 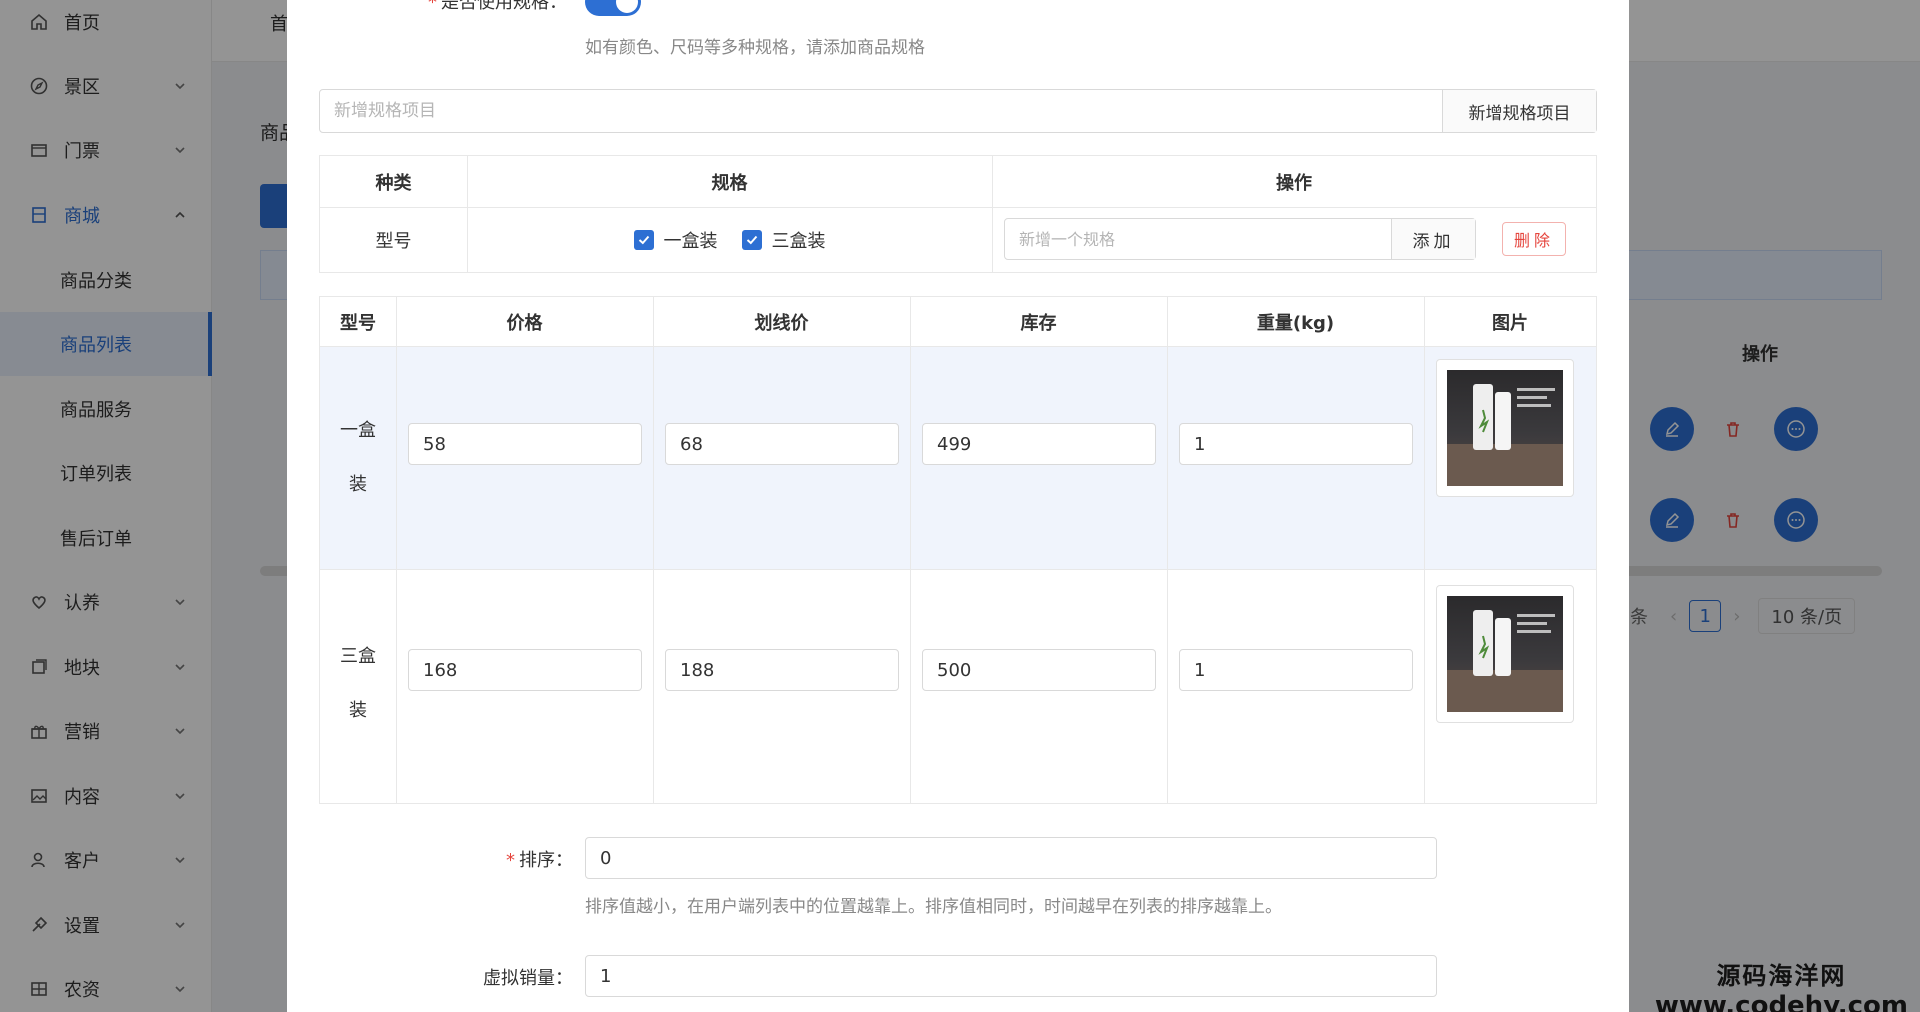 I want to click on new-spec-item-group: 新增规格项目, so click(x=958, y=111).